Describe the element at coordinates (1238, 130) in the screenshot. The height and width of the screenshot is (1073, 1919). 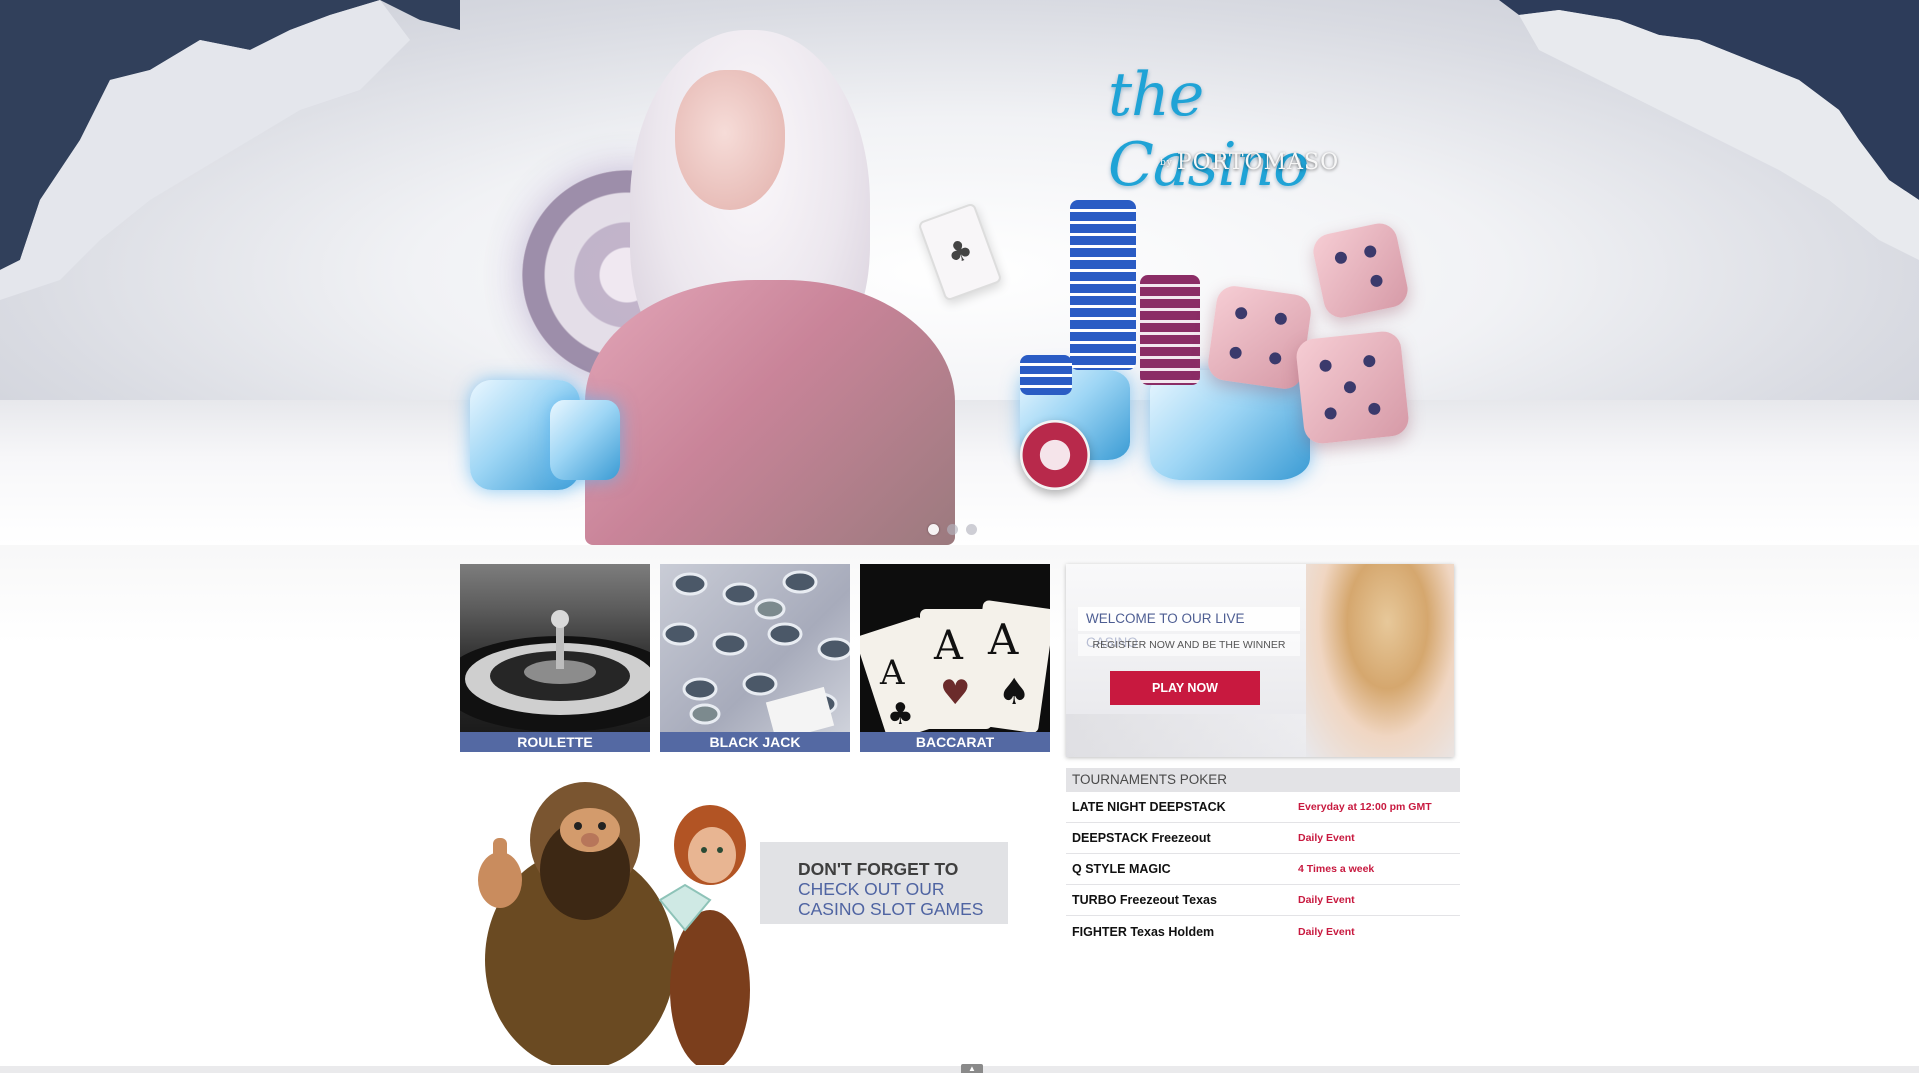
I see `site-logo: the Casino` at that location.